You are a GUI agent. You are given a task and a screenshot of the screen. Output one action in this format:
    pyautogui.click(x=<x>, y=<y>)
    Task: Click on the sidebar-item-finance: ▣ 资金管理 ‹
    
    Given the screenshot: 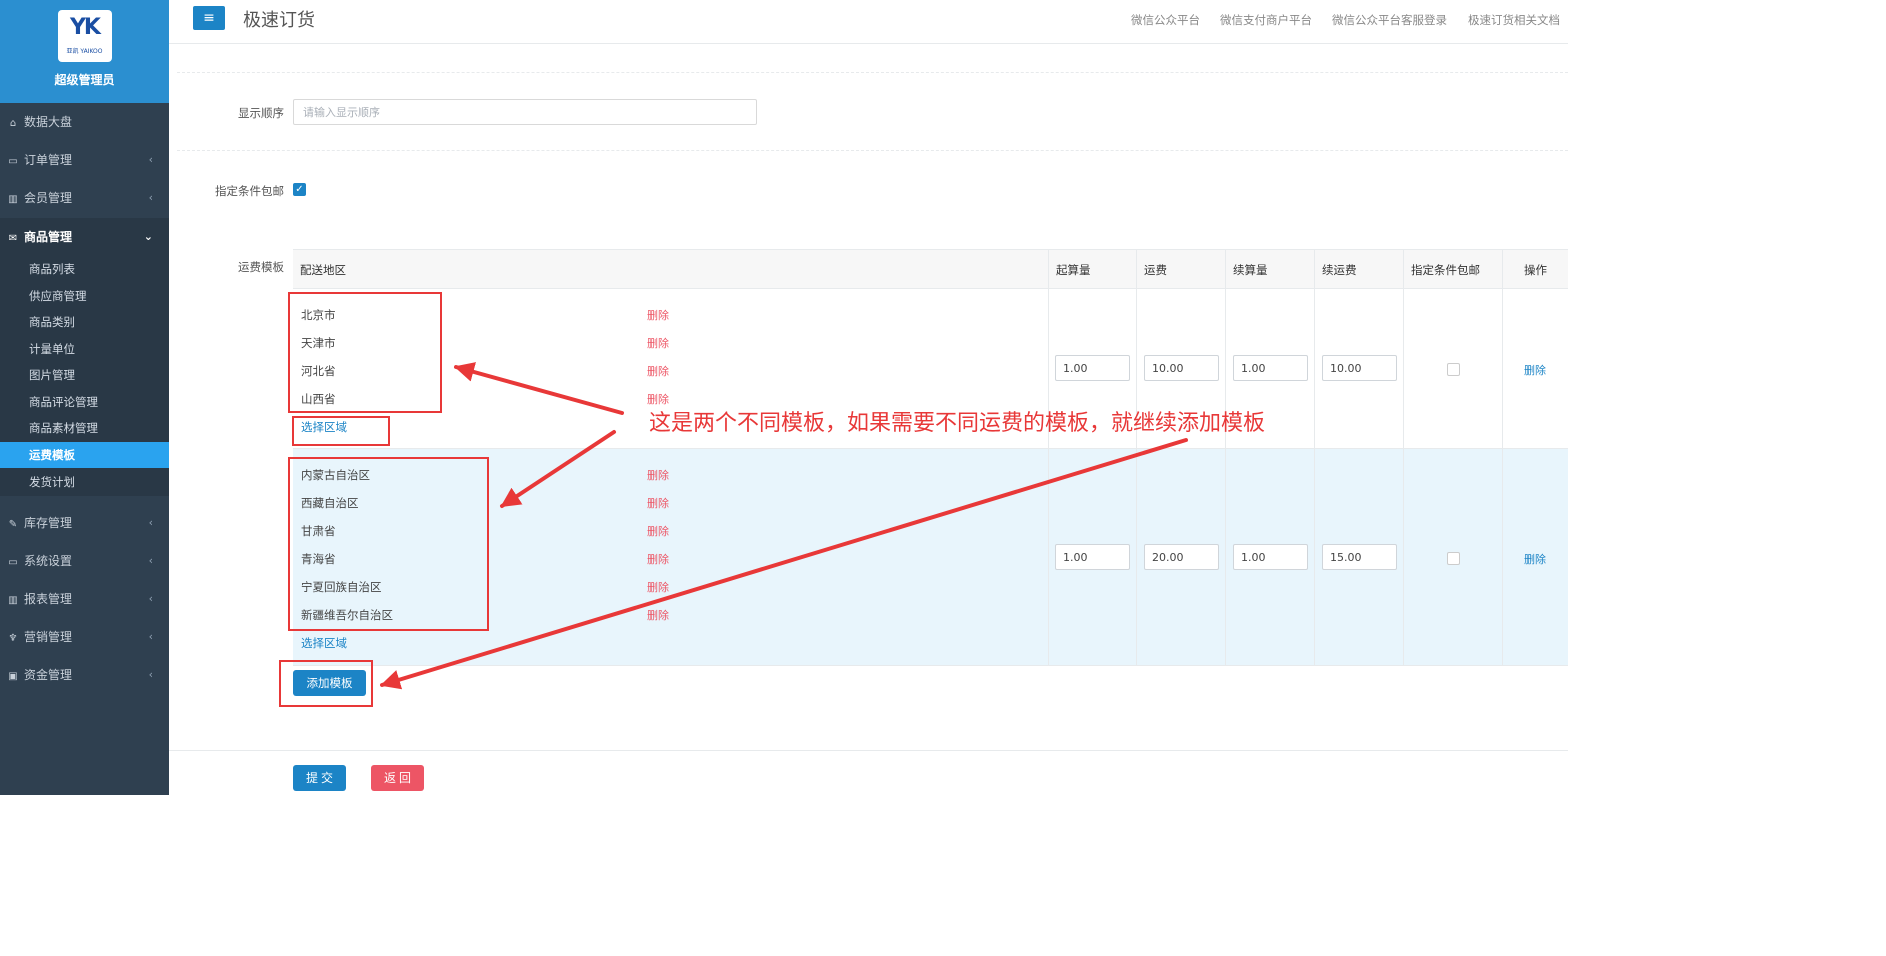 What is the action you would take?
    pyautogui.click(x=84, y=675)
    